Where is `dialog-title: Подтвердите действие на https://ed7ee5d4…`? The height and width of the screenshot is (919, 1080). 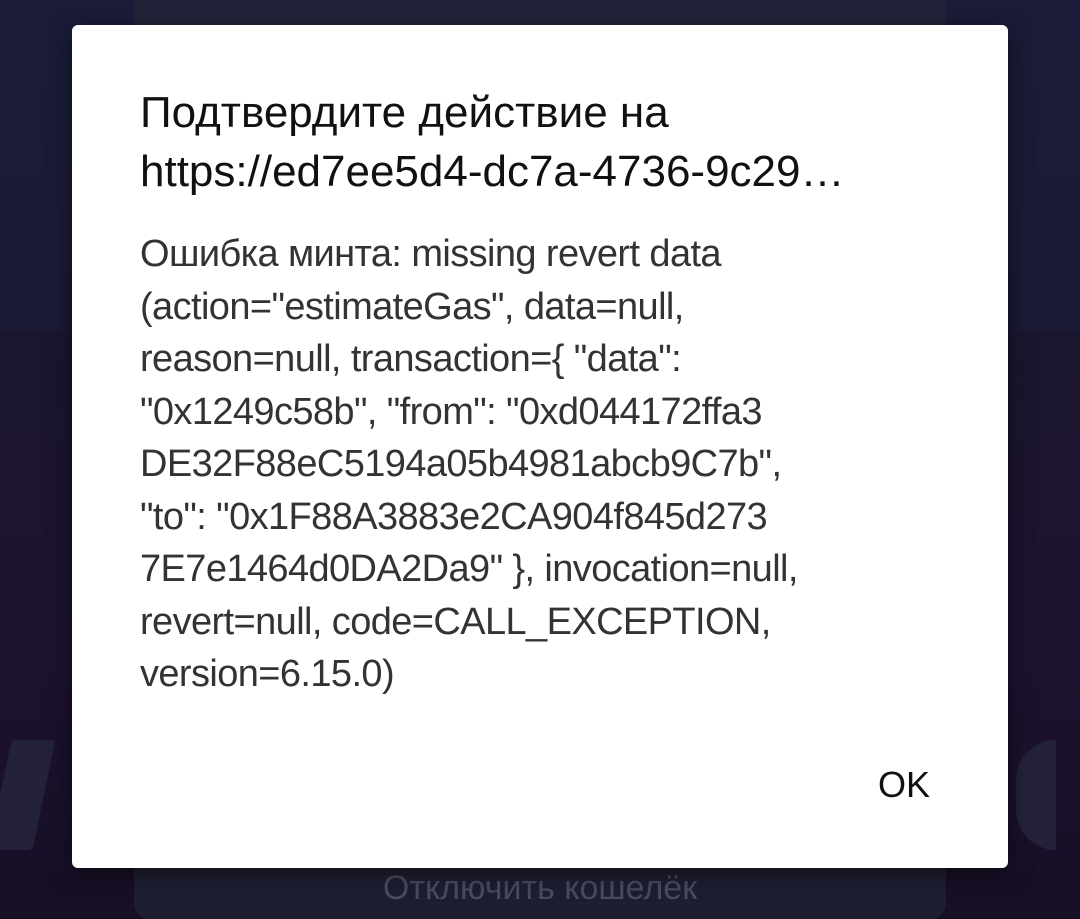
dialog-title: Подтвердите действие на https://ed7ee5d4… is located at coordinates (492, 142).